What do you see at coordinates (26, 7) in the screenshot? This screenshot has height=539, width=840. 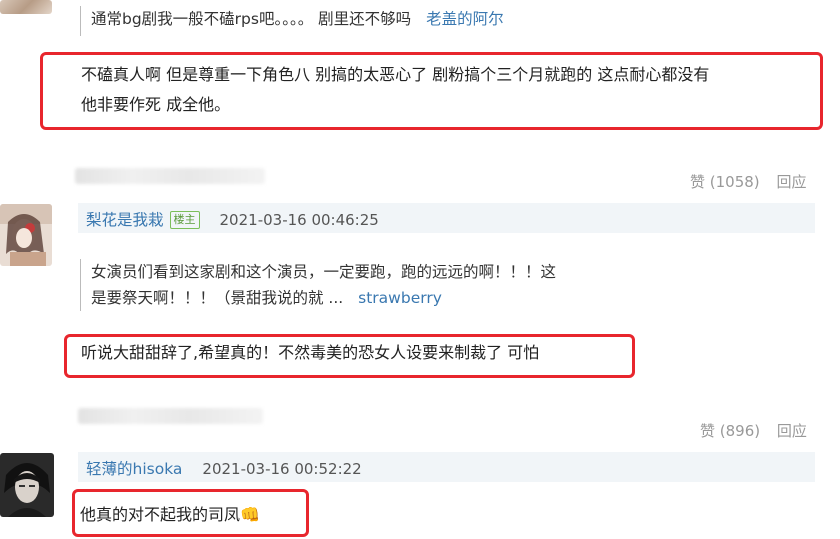 I see `avatar-top-partial` at bounding box center [26, 7].